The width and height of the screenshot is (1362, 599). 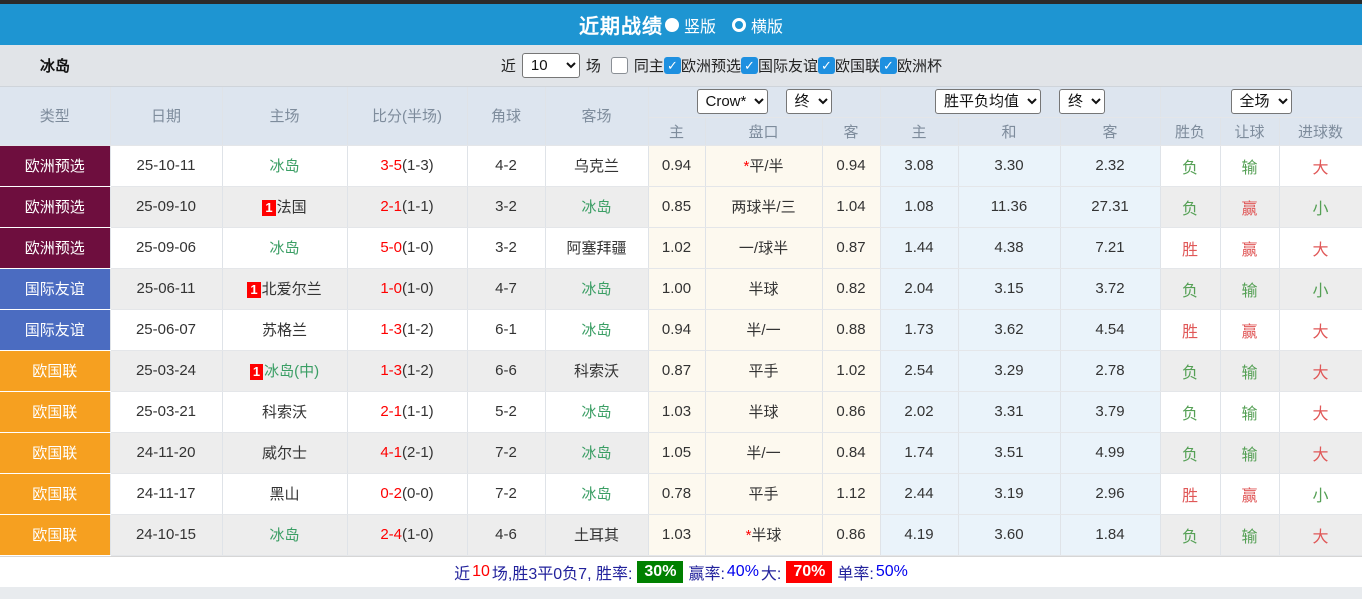 What do you see at coordinates (407, 371) in the screenshot?
I see `cell-score: 1-3(1-2)` at bounding box center [407, 371].